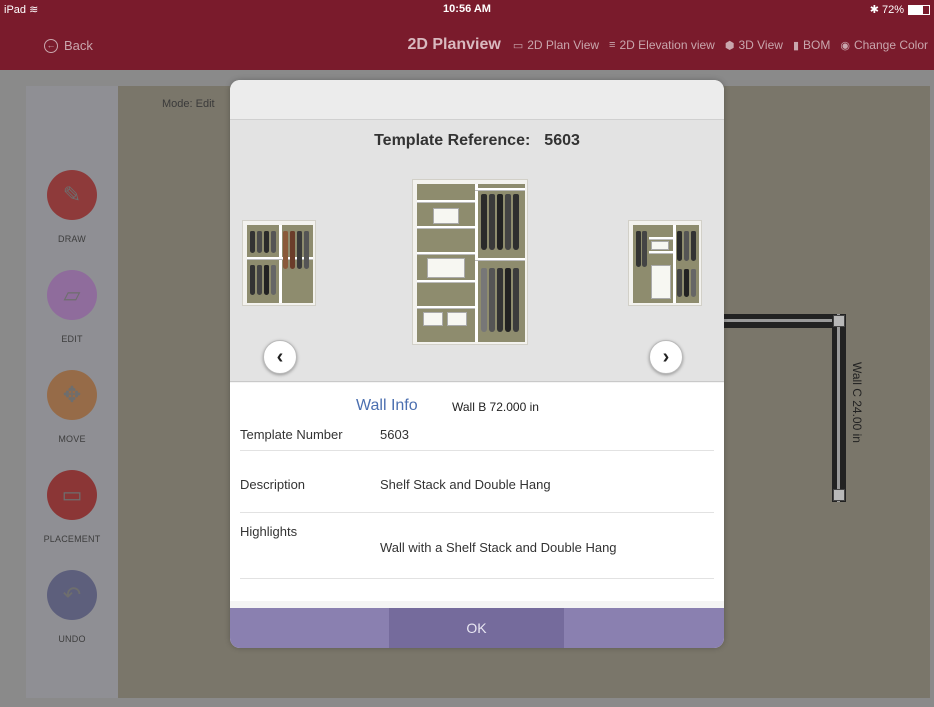  I want to click on back-arrow-icon: ←, so click(51, 45).